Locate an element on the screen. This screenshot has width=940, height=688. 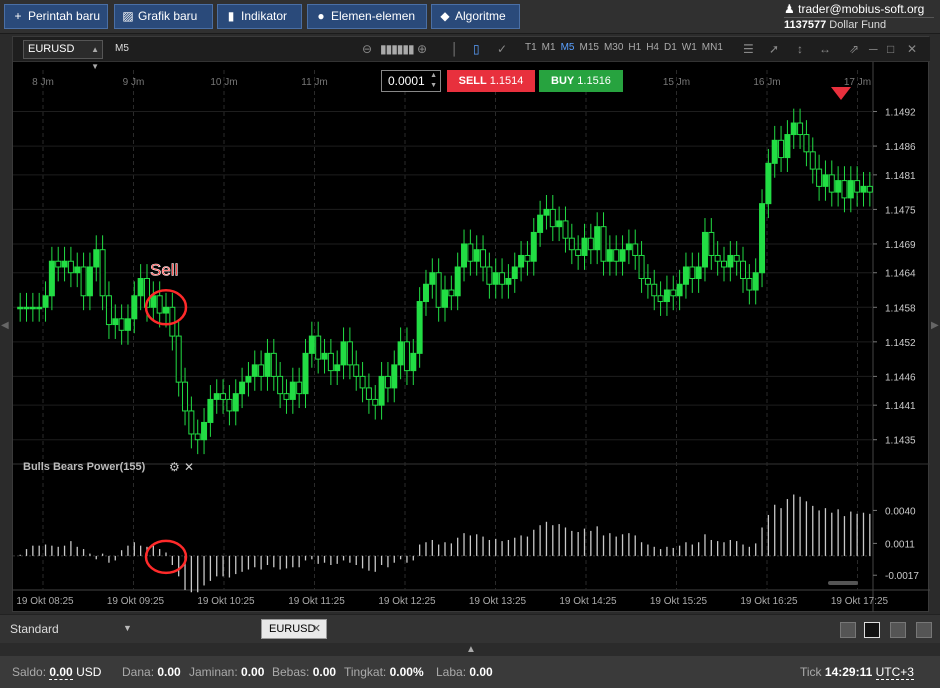
new-order-label: Perintah baru is located at coordinates (64, 16).